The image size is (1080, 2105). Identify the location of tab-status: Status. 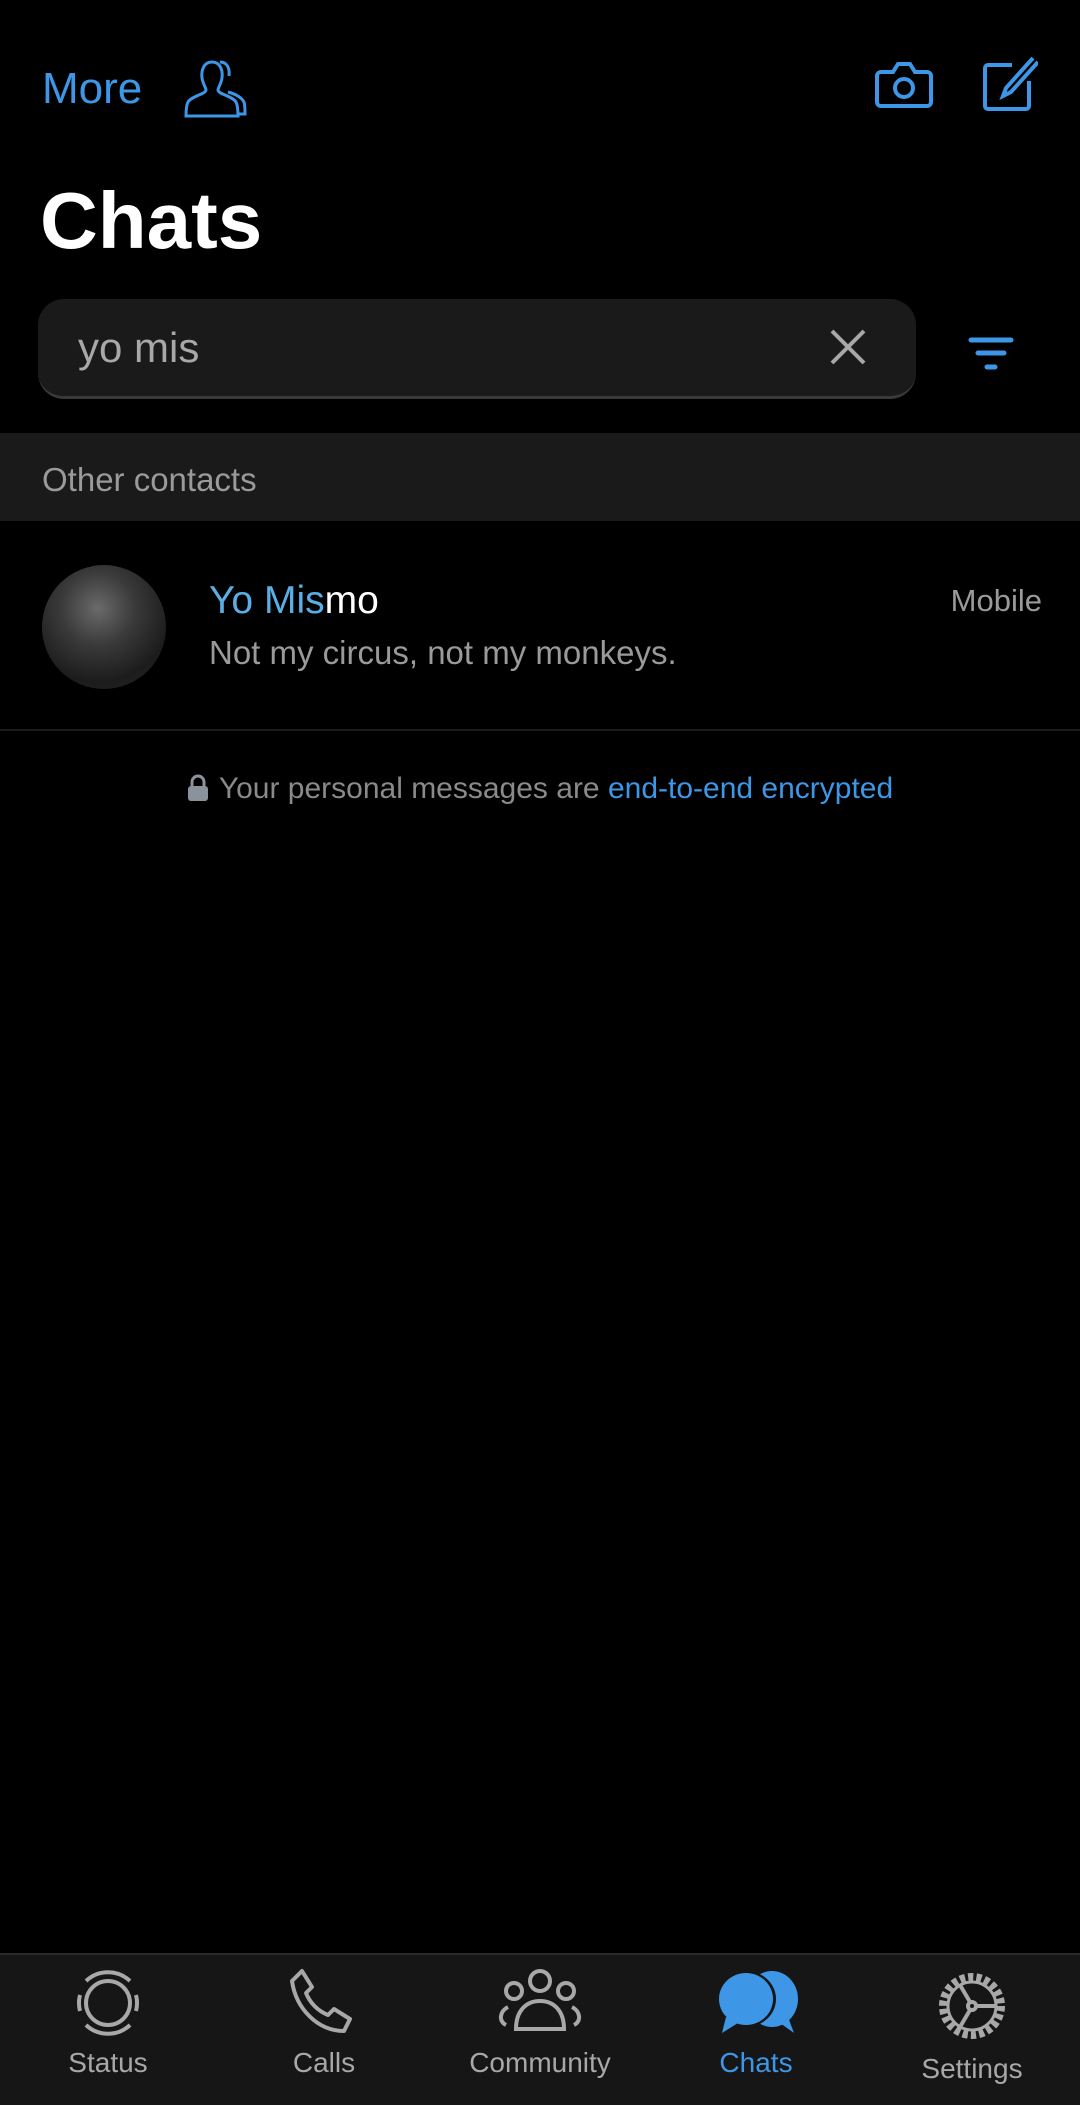
(108, 2030).